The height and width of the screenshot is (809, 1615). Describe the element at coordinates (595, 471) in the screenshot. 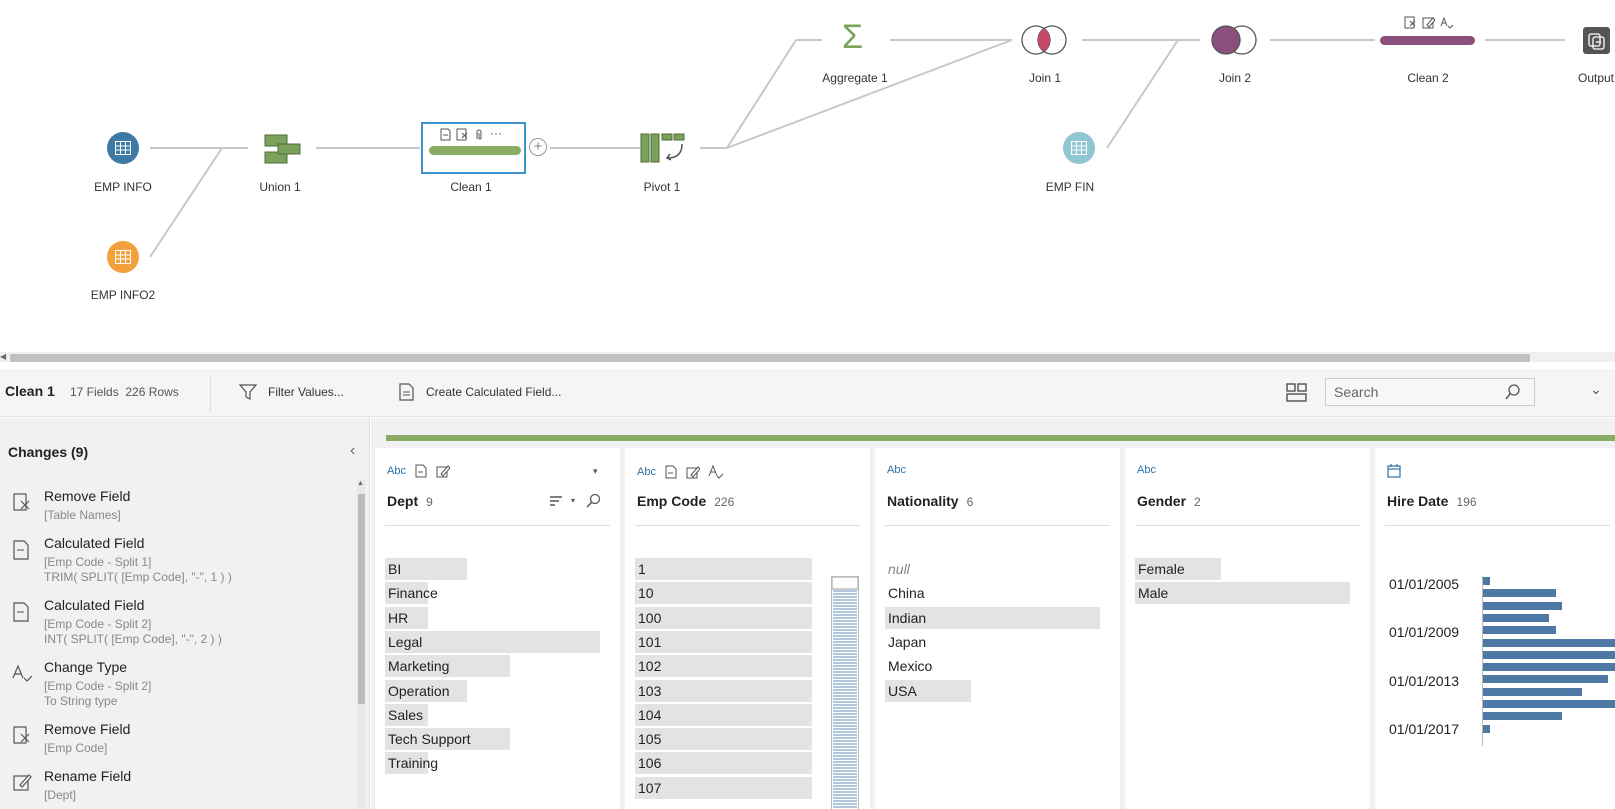

I see `card-menu-icon: ▾` at that location.